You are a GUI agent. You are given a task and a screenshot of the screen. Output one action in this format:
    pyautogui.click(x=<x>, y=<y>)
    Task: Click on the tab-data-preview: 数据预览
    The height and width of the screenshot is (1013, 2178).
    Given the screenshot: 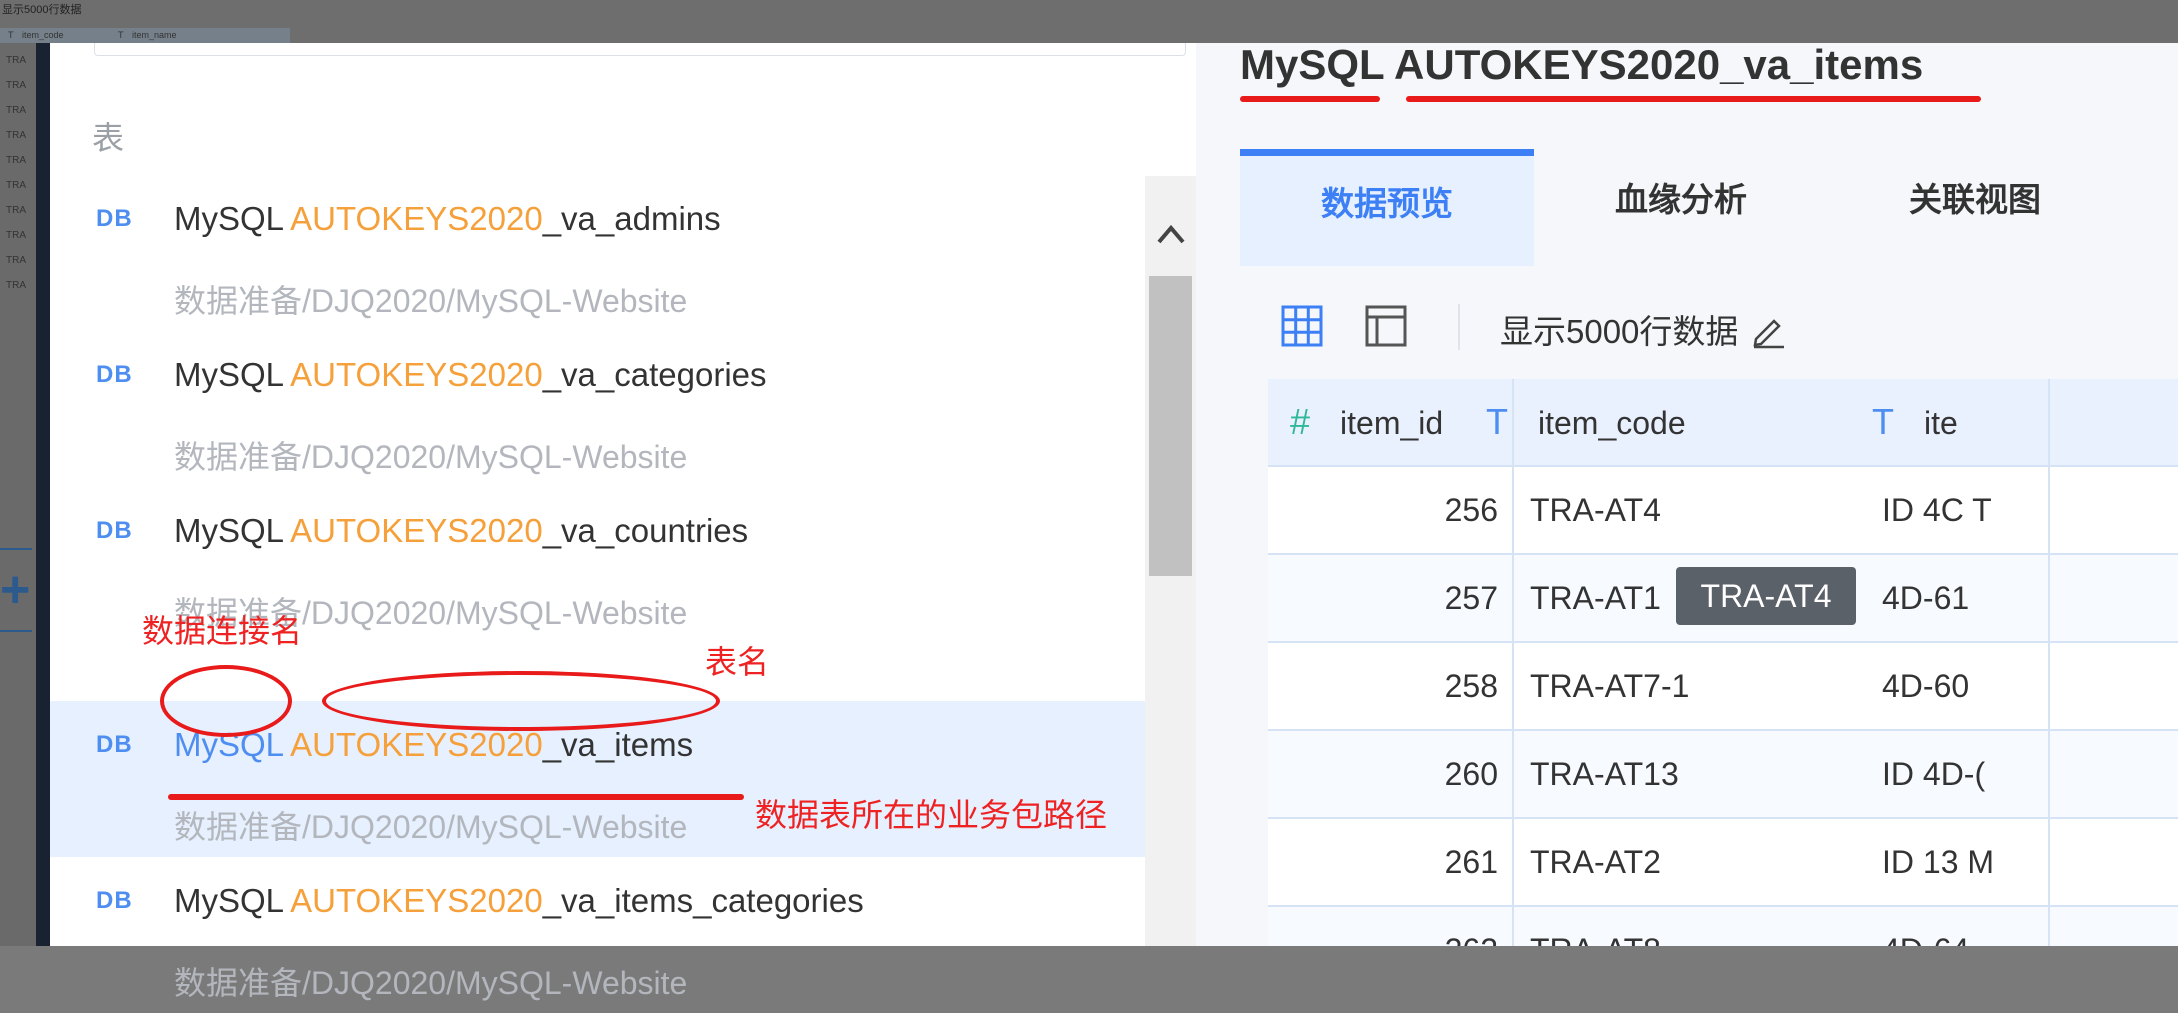 What is the action you would take?
    pyautogui.click(x=1387, y=207)
    